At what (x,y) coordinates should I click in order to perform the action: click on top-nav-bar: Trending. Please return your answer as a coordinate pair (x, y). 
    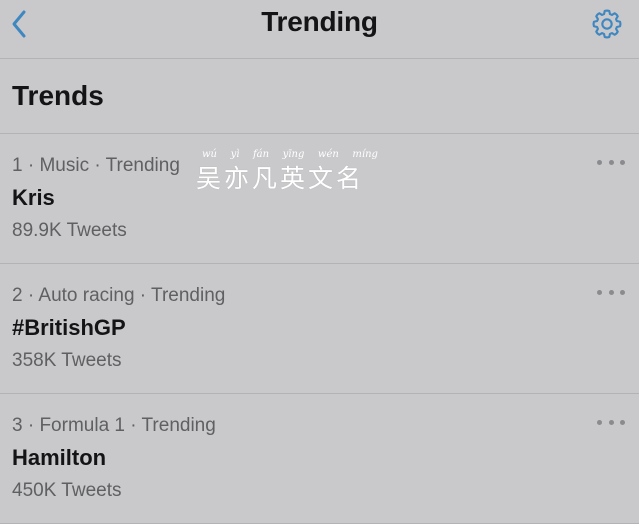
    Looking at the image, I should click on (319, 29).